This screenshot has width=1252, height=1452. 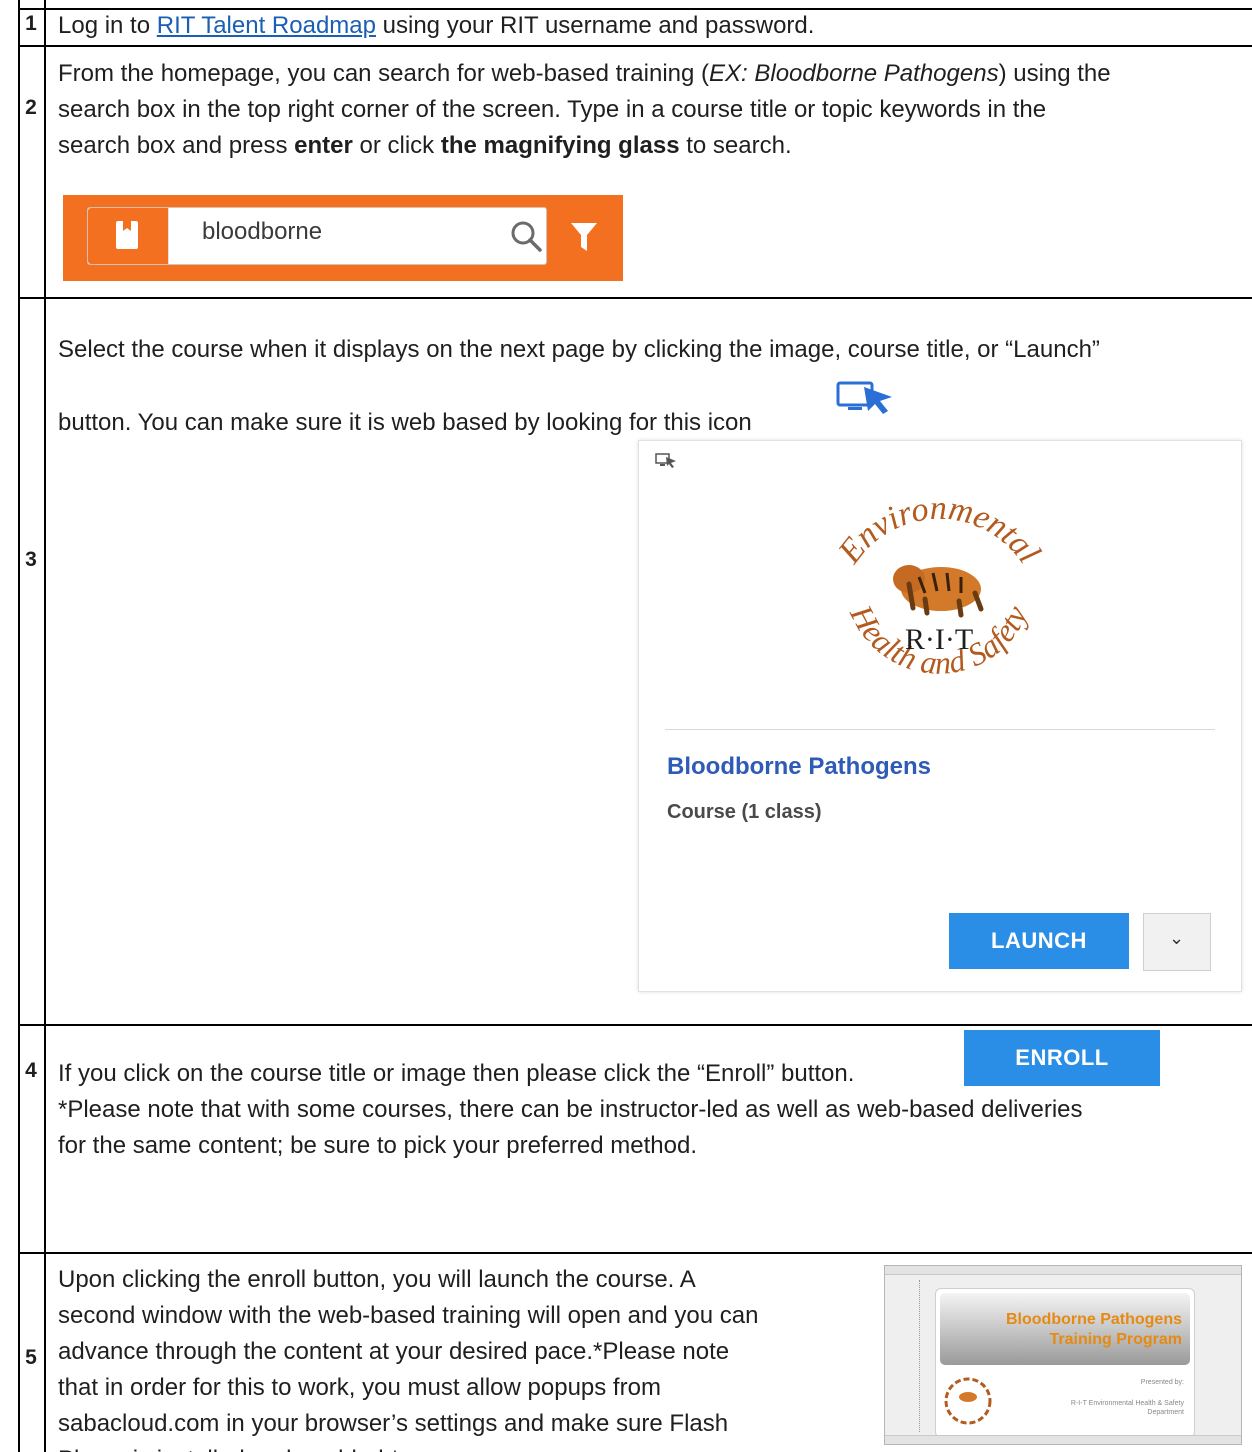 I want to click on thumbnail-presented-by: Presented by:, so click(x=1162, y=1382).